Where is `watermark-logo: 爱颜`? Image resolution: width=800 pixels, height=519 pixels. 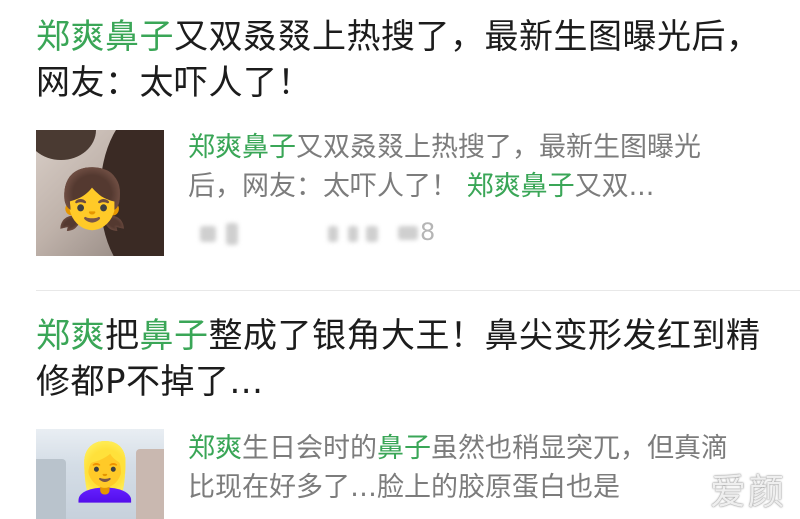
watermark-logo: 爱颜 is located at coordinates (747, 492).